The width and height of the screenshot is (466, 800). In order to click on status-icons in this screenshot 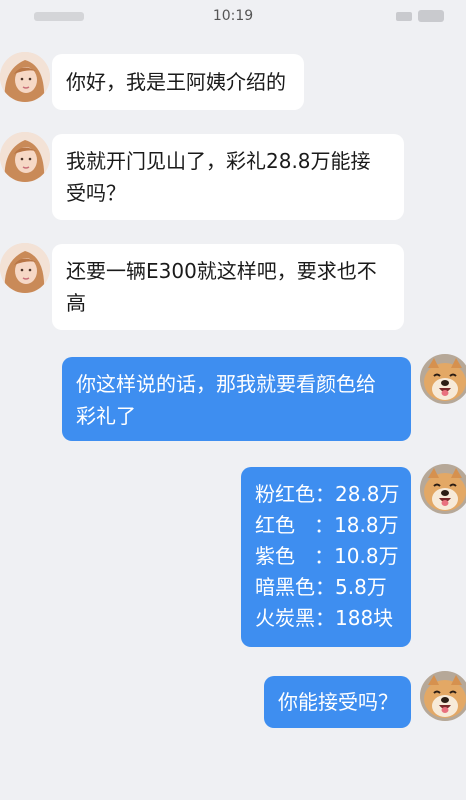, I will do `click(420, 16)`.